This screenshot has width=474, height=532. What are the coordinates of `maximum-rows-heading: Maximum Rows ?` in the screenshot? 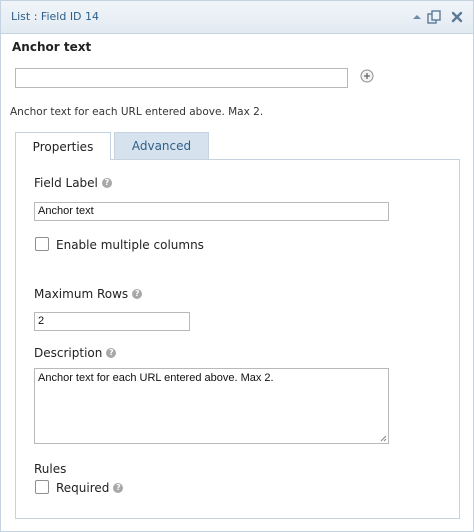 It's located at (88, 294).